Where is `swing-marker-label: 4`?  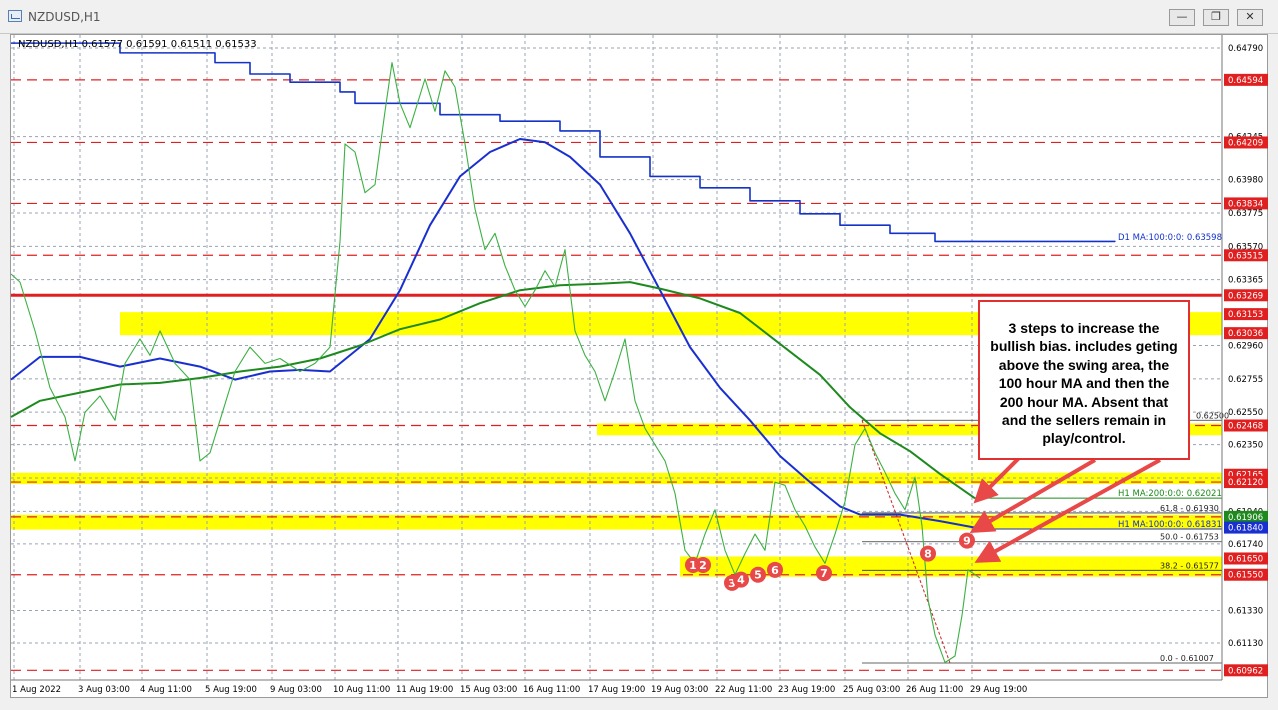
swing-marker-label: 4 is located at coordinates (741, 580).